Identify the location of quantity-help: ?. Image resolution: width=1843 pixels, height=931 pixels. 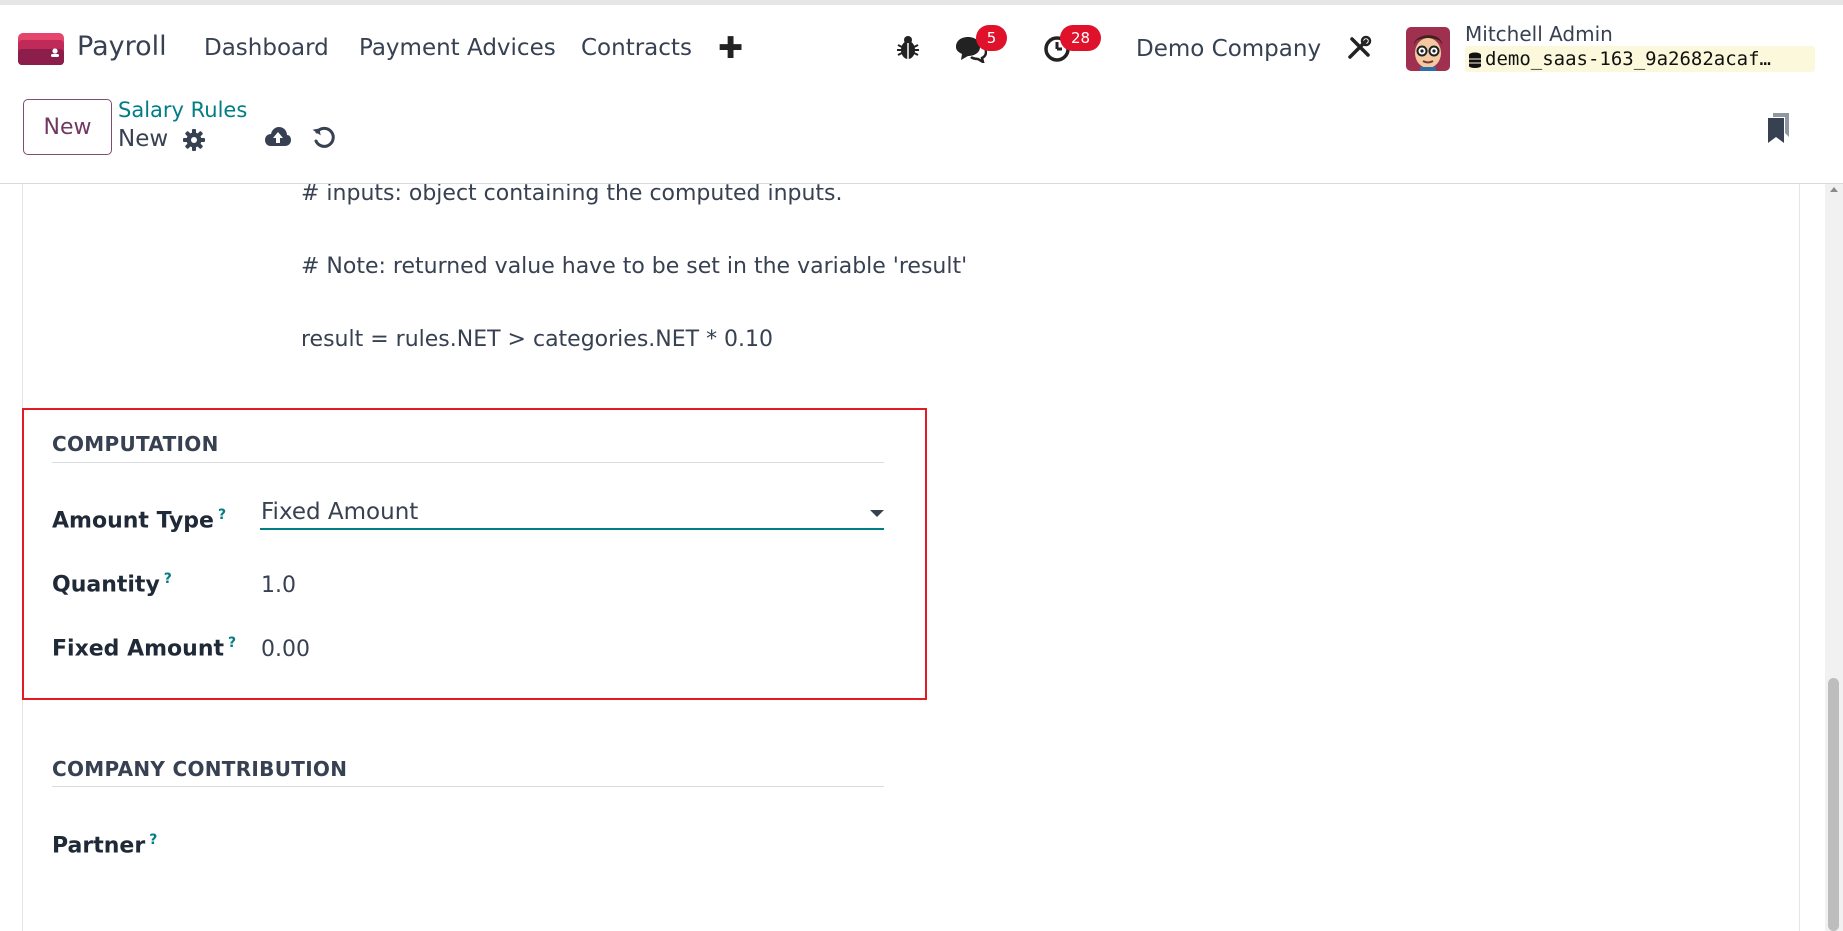
(168, 579).